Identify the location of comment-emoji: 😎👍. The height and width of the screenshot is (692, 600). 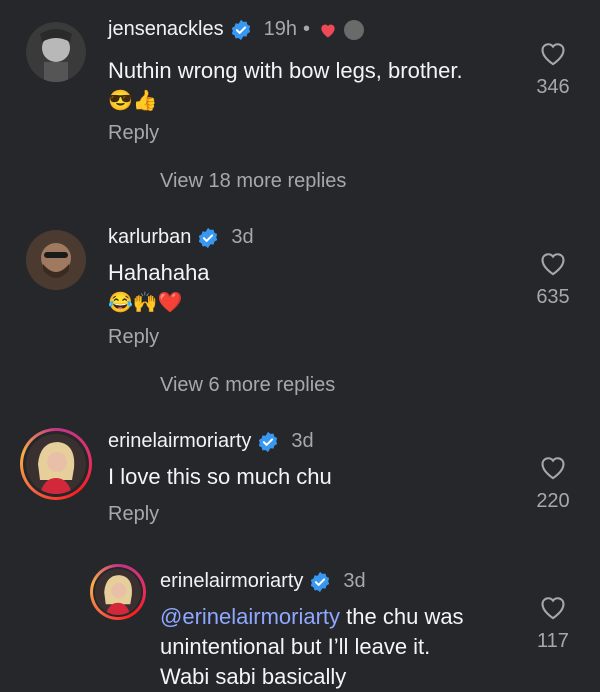
(133, 101).